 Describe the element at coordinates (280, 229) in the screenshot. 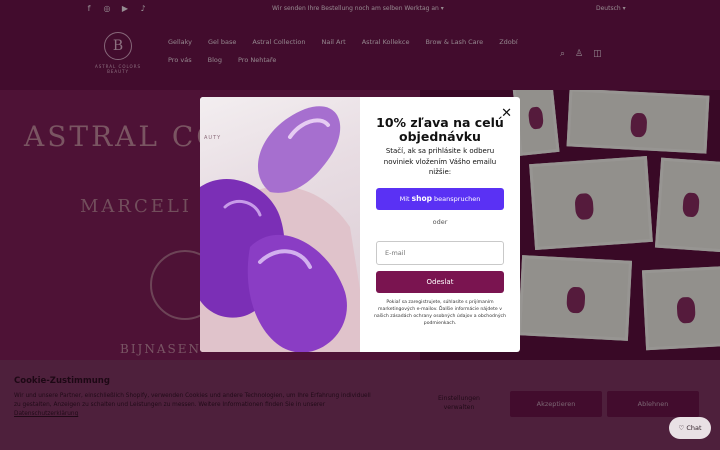

I see `nail-illustration` at that location.